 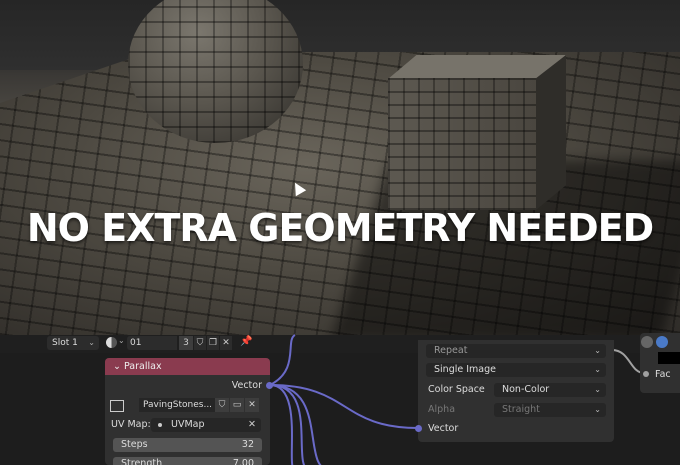 I want to click on fac-label: Fac, so click(x=663, y=374).